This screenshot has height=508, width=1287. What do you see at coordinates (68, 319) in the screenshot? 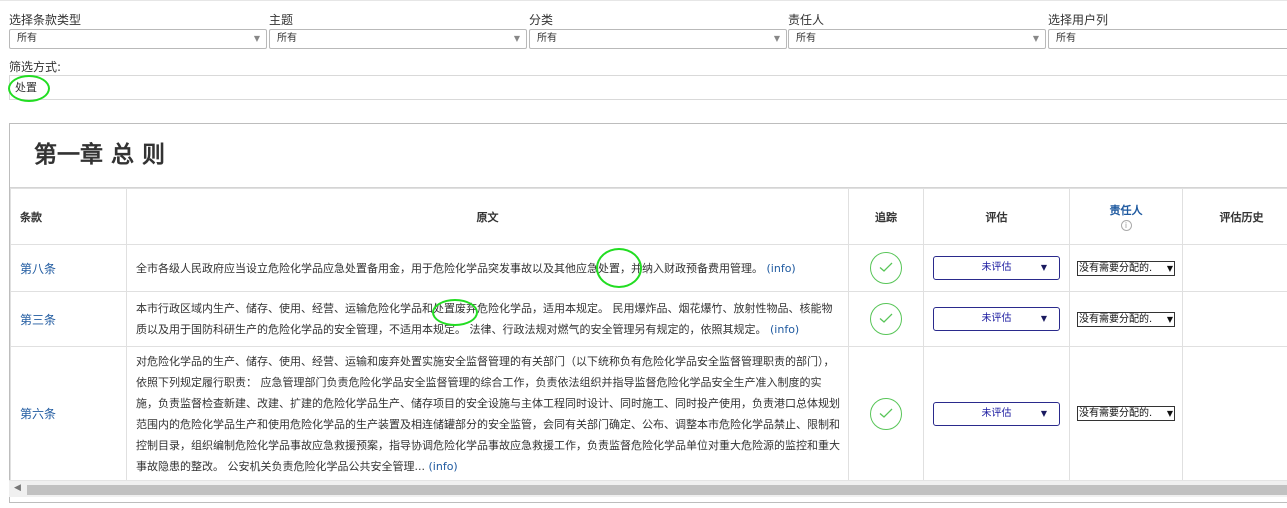
I see `clause-link: 第三条` at bounding box center [68, 319].